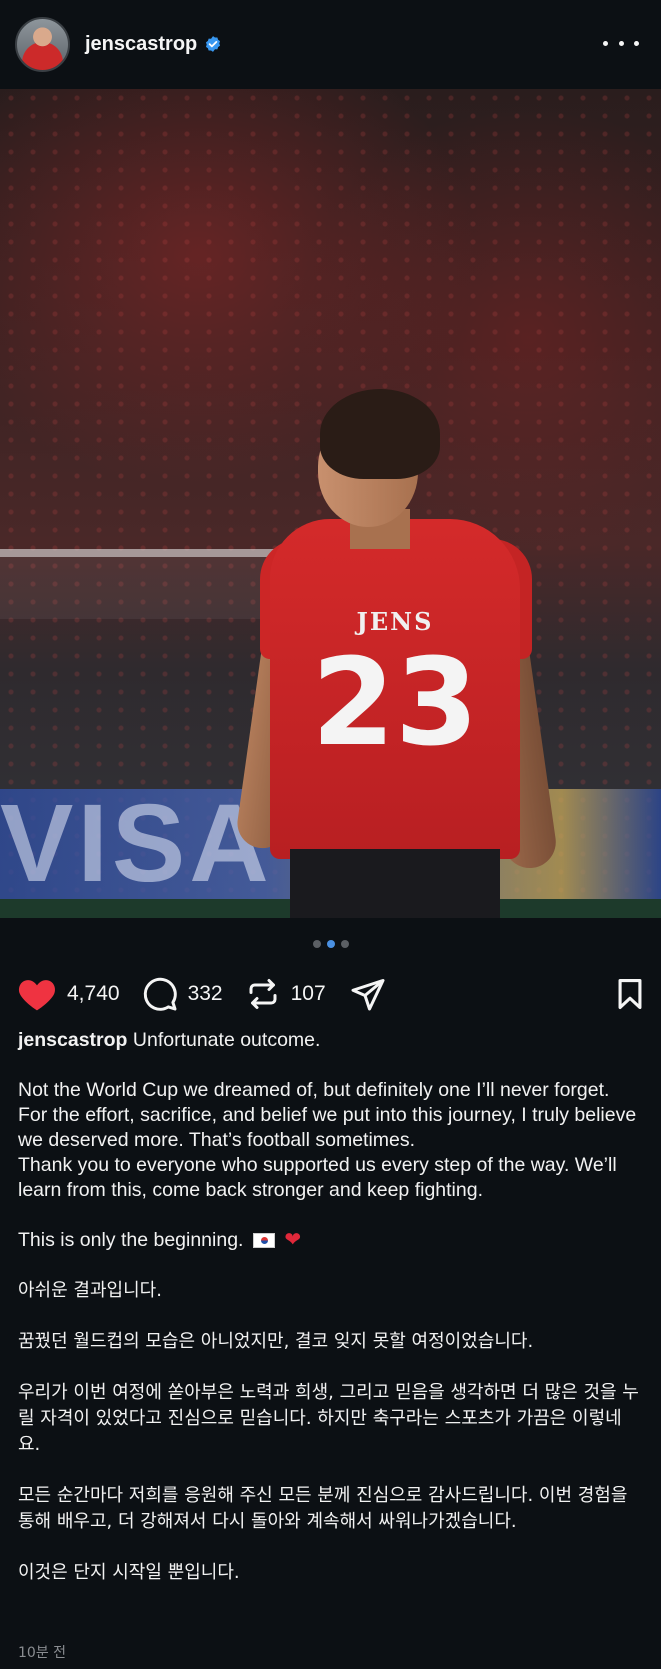 The image size is (661, 1669). I want to click on post-header: jenscastrop, so click(330, 44).